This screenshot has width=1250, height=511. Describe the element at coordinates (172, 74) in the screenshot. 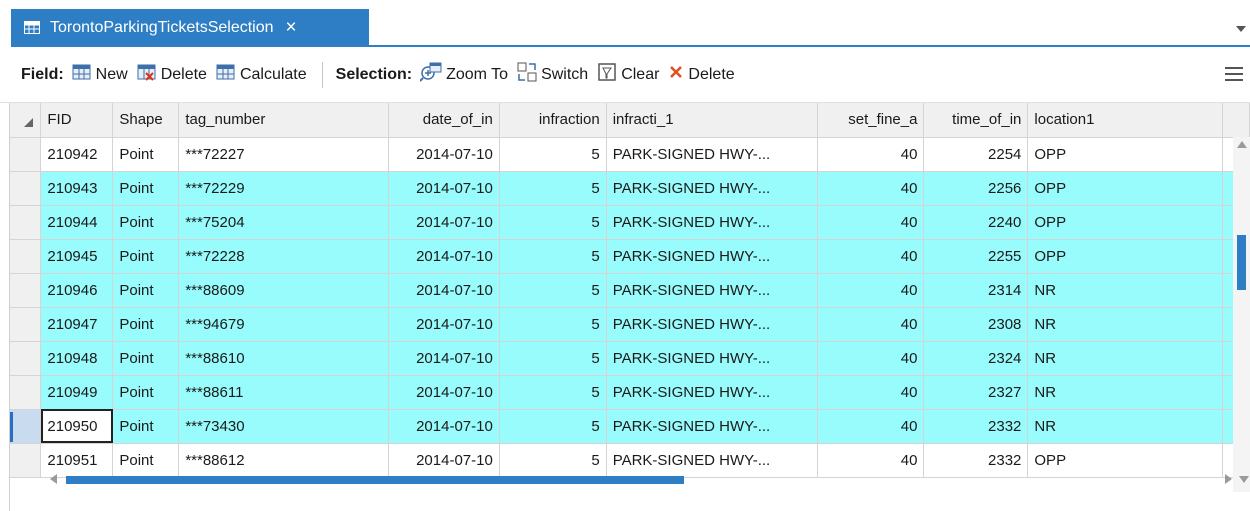

I see `field-delete-button: Delete` at that location.